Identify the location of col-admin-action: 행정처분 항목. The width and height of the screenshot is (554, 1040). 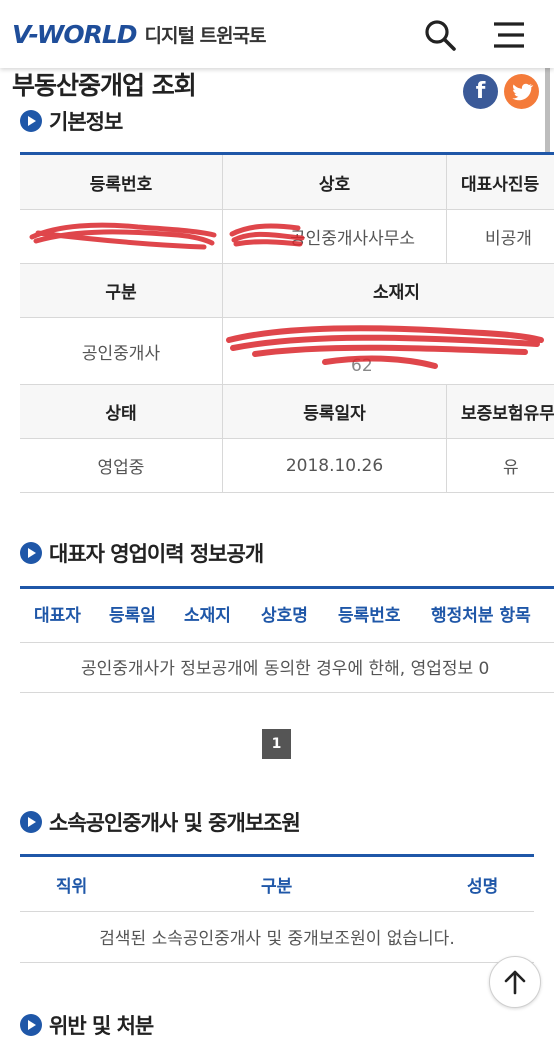
(481, 616).